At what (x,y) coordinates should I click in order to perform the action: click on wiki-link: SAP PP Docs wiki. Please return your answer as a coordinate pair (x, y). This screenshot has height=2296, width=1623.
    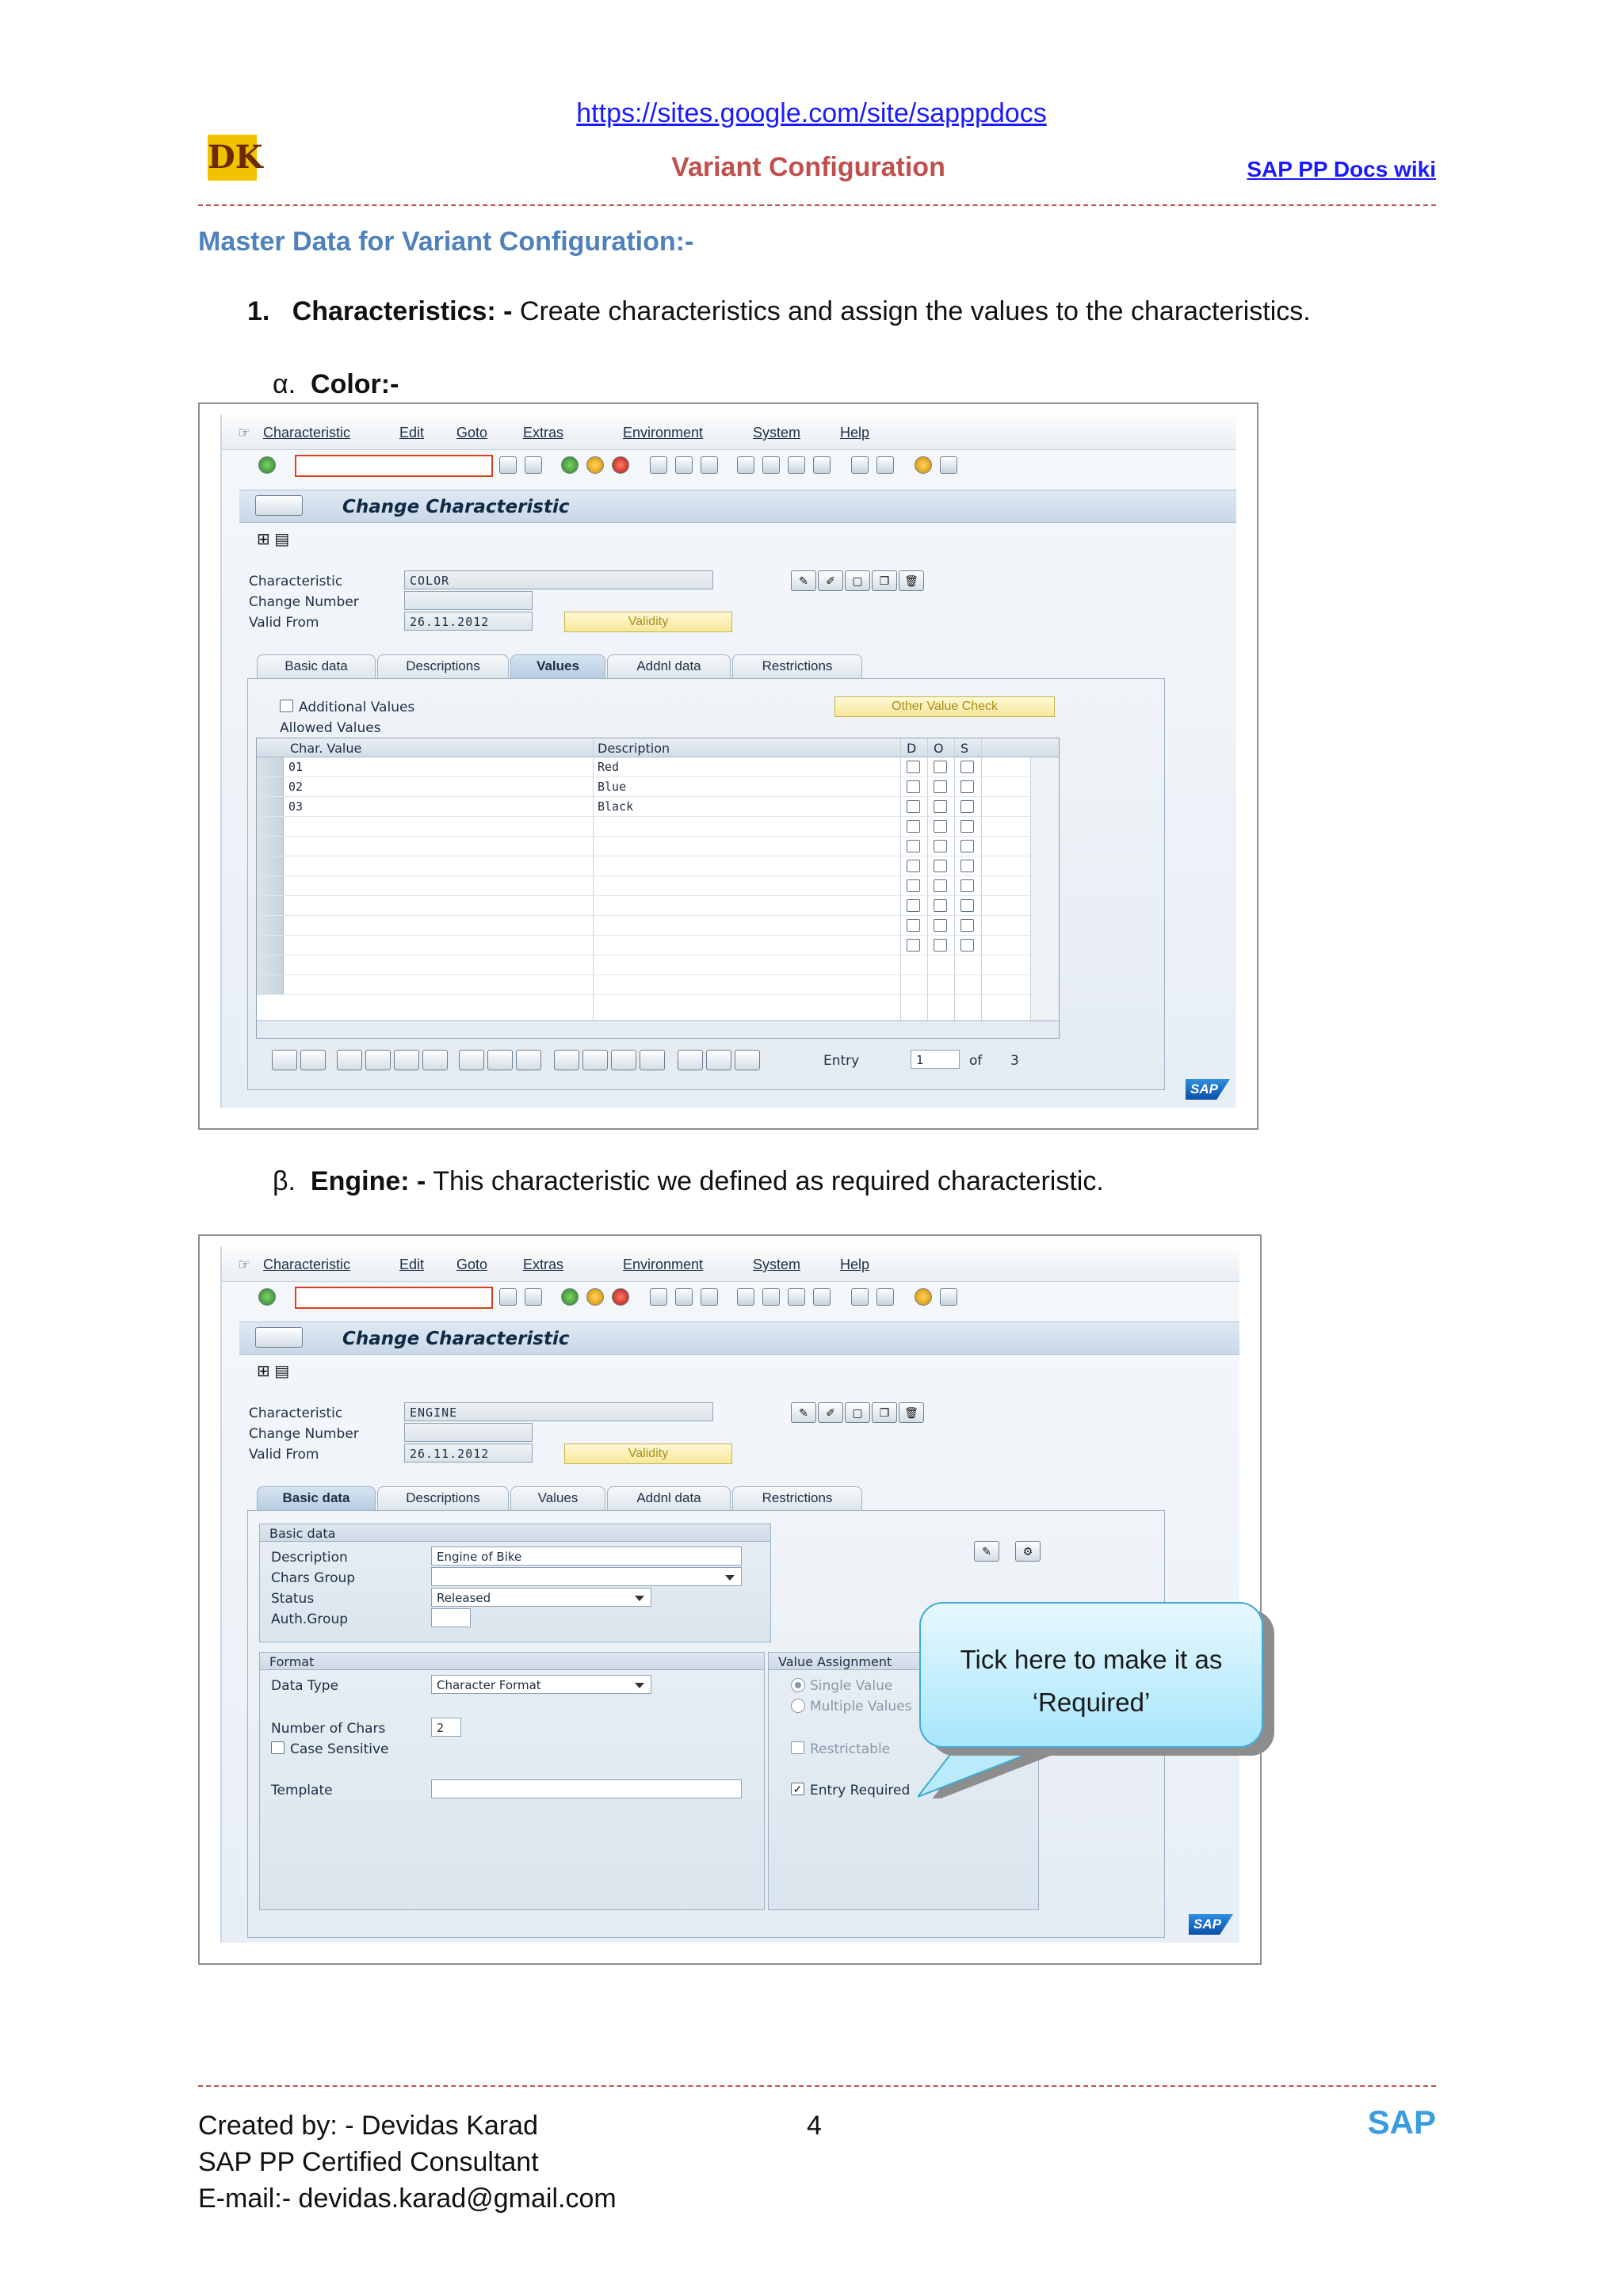
    Looking at the image, I should click on (1341, 169).